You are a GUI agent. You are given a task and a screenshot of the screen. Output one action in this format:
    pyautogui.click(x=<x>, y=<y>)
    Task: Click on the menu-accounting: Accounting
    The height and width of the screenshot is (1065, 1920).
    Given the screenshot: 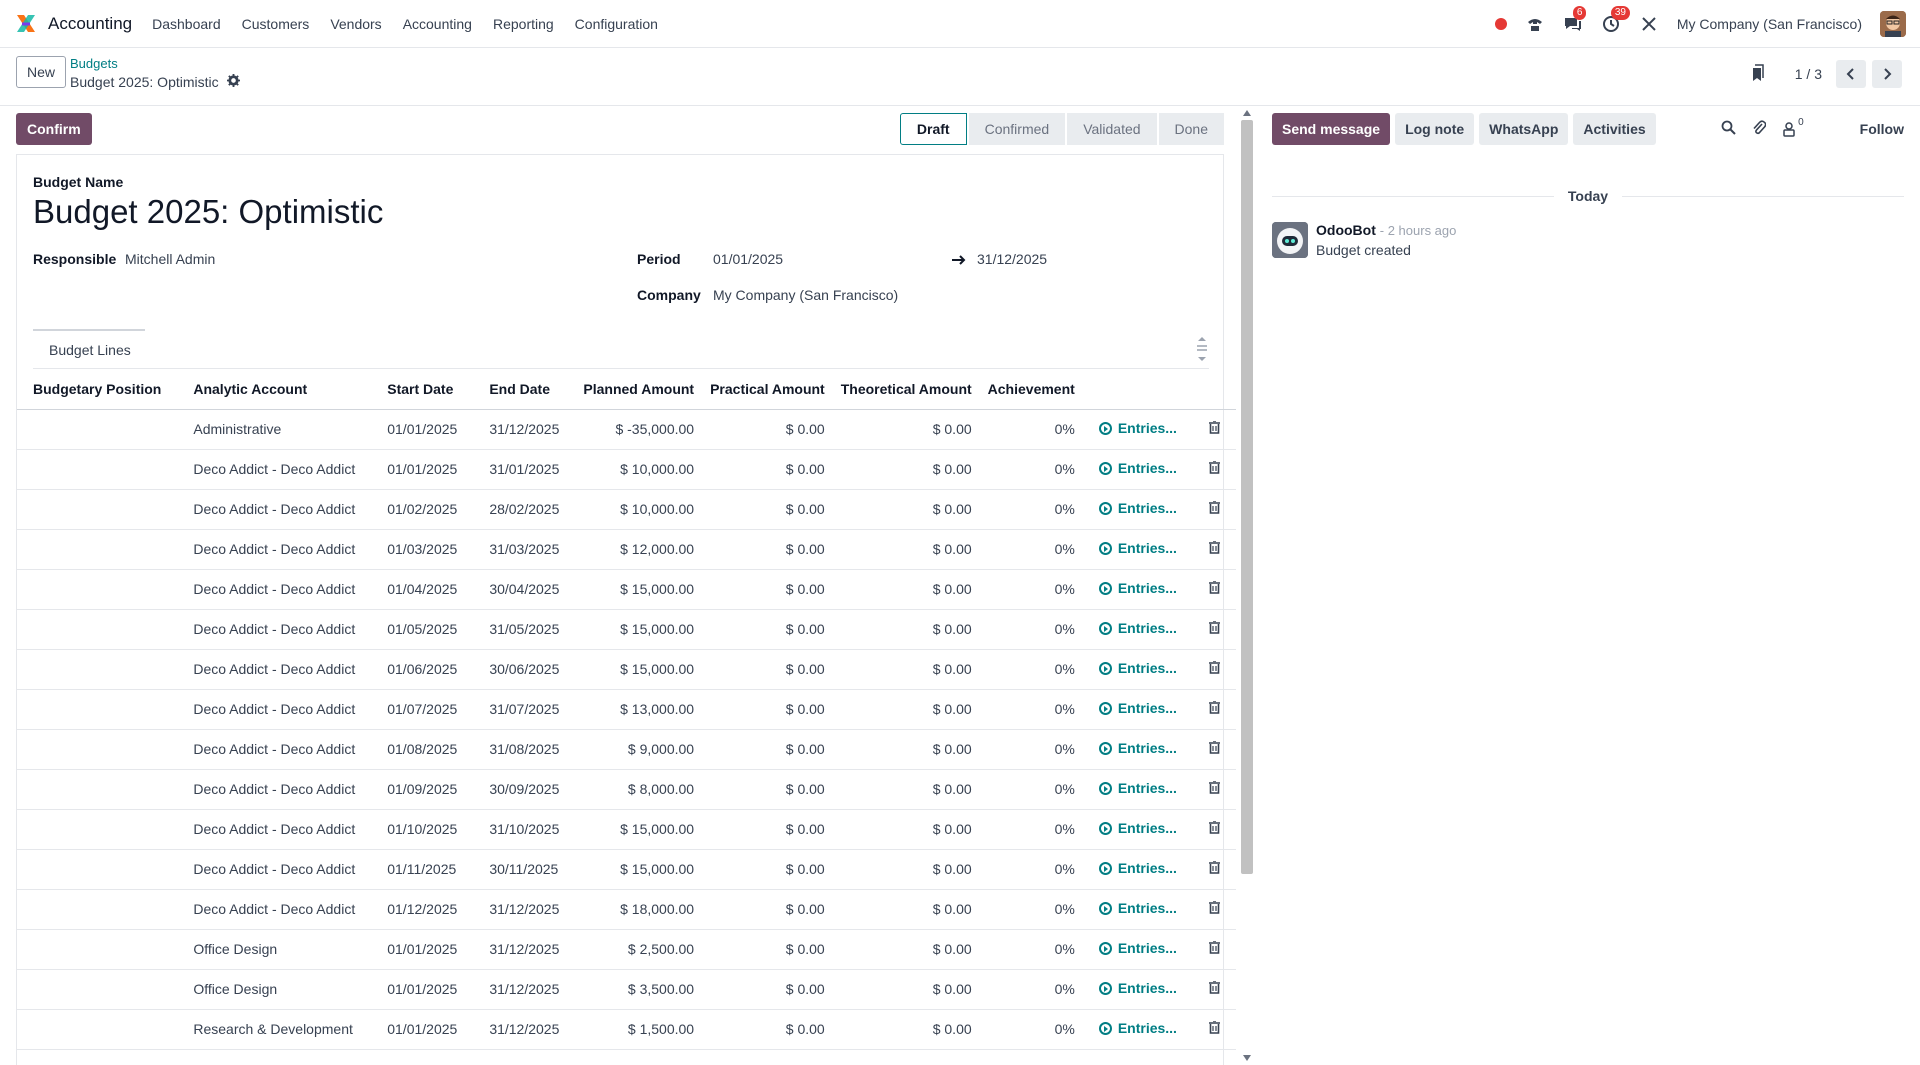 What is the action you would take?
    pyautogui.click(x=437, y=24)
    